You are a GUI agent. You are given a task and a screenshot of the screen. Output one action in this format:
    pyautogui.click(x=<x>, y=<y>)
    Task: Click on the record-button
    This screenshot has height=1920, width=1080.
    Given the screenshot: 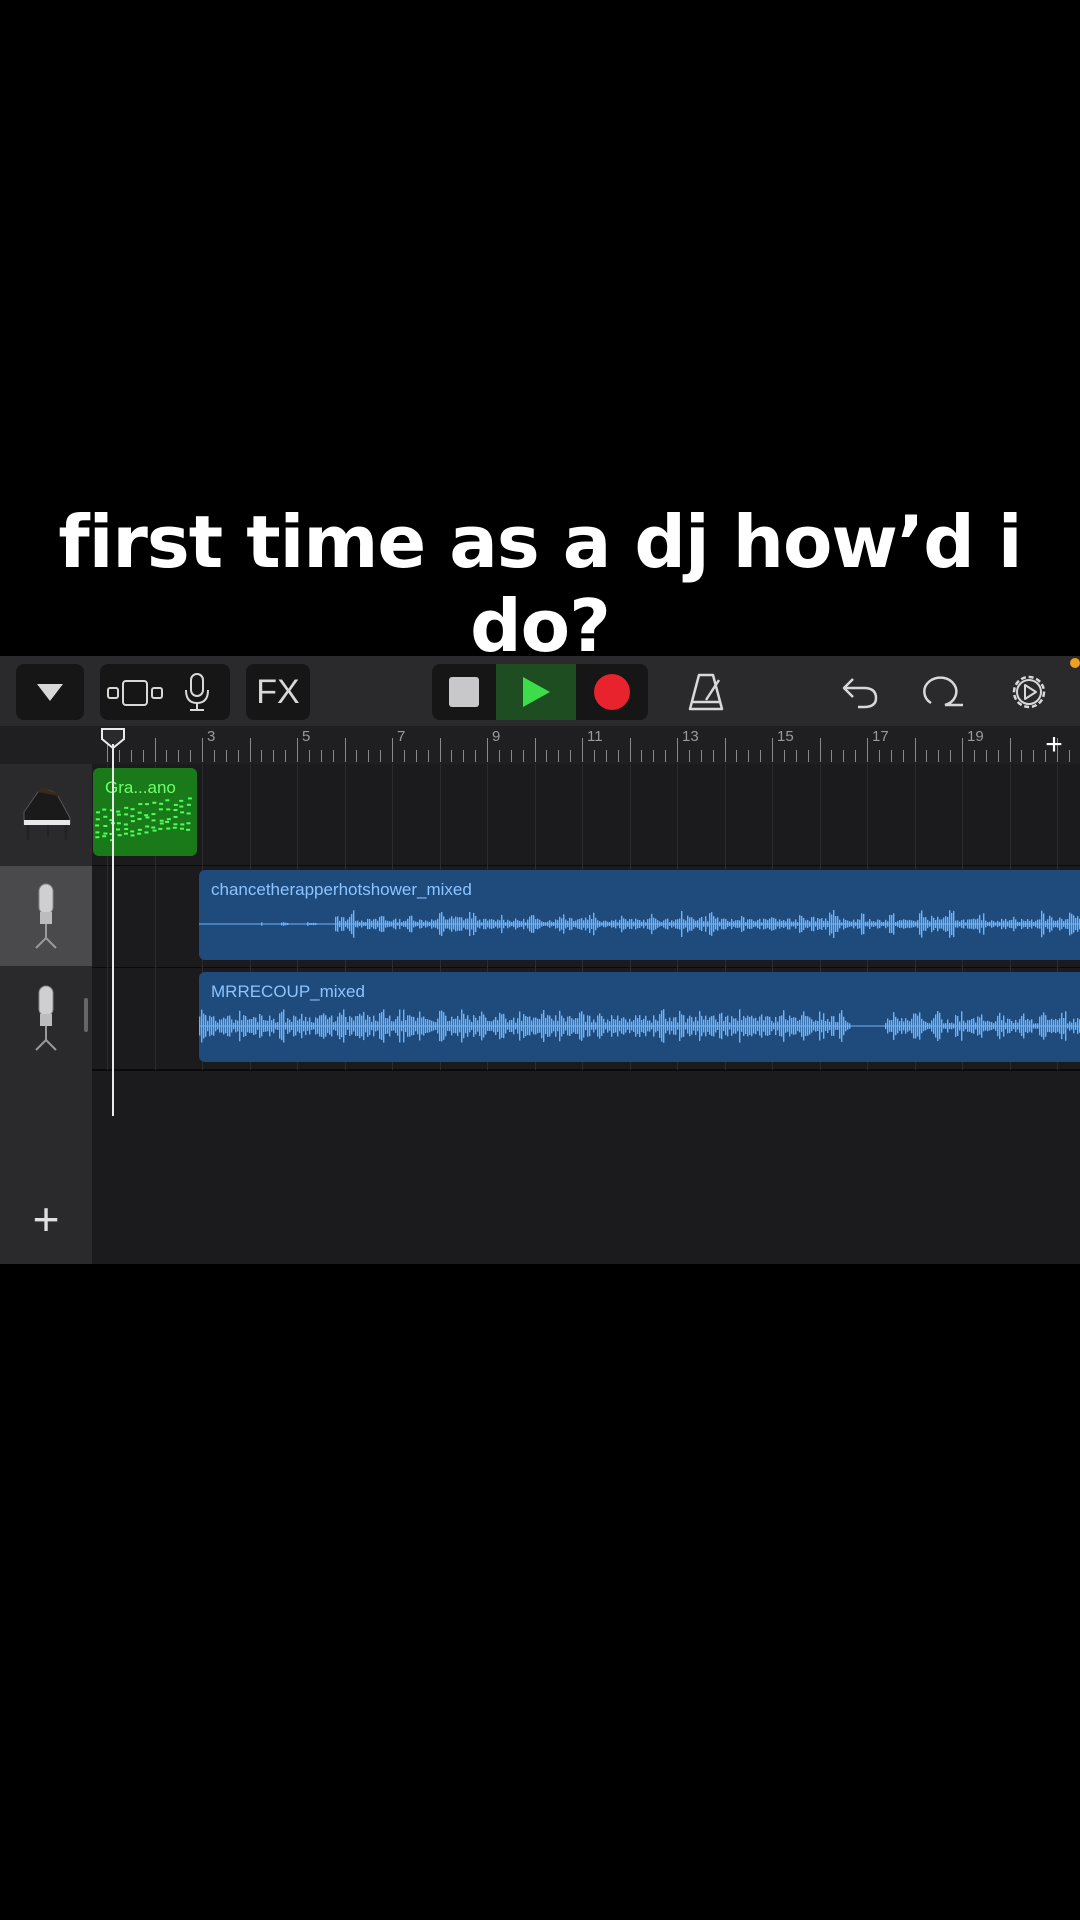 What is the action you would take?
    pyautogui.click(x=612, y=692)
    